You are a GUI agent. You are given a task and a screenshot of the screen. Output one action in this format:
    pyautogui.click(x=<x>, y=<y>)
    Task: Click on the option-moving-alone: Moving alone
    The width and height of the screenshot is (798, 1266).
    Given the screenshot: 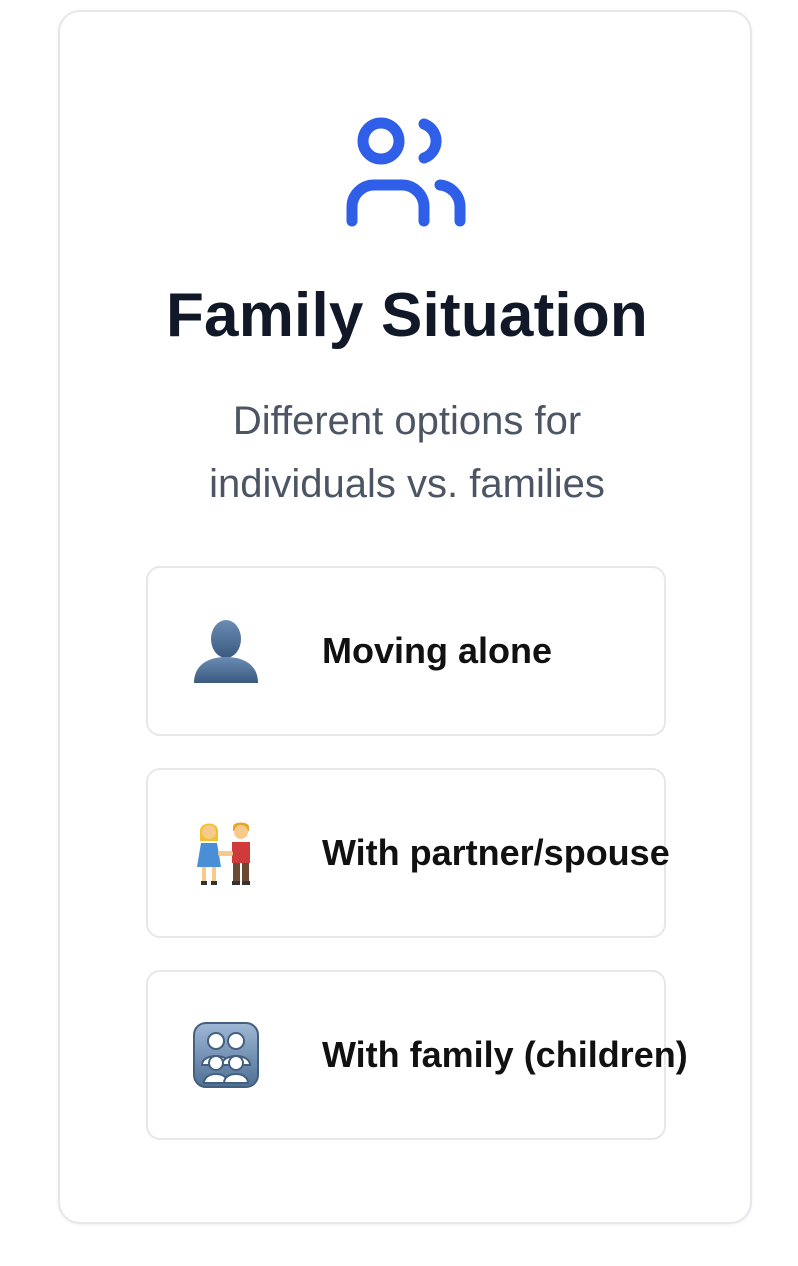 What is the action you would take?
    pyautogui.click(x=406, y=651)
    